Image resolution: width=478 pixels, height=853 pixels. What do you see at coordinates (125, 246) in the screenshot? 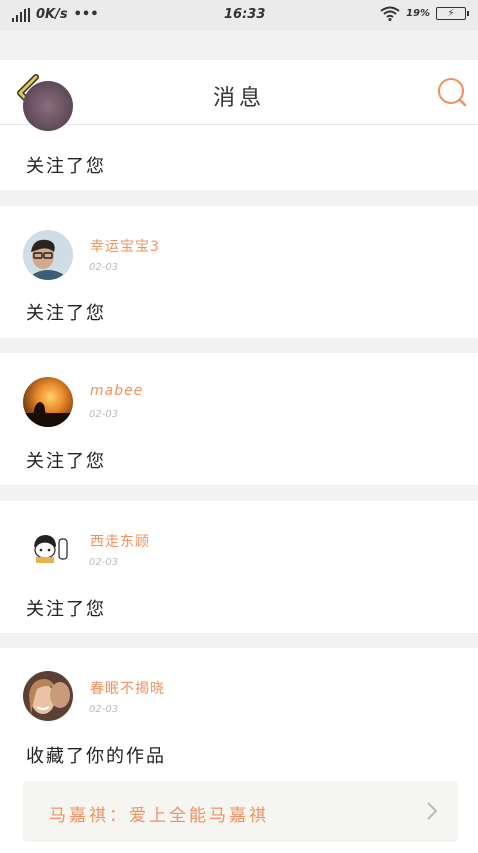
I see `username: 幸运宝宝3` at bounding box center [125, 246].